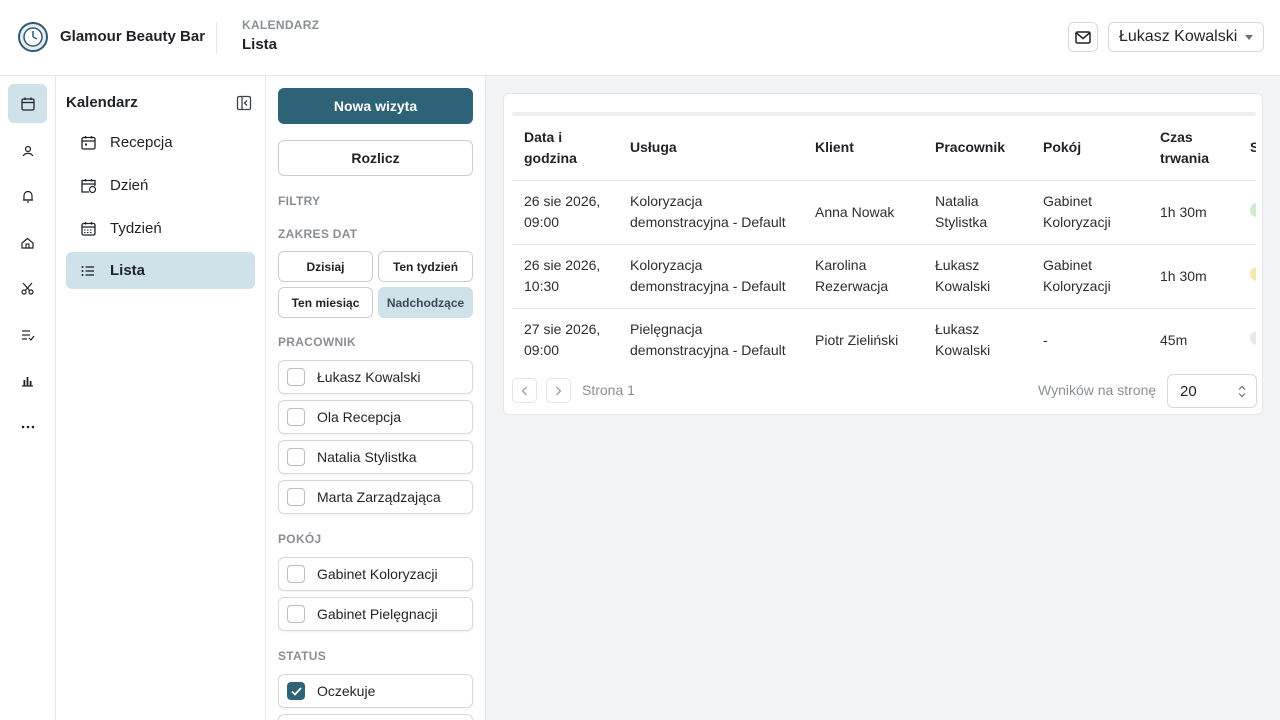  Describe the element at coordinates (317, 342) in the screenshot. I see `employee-heading: PRACOWNIK` at that location.